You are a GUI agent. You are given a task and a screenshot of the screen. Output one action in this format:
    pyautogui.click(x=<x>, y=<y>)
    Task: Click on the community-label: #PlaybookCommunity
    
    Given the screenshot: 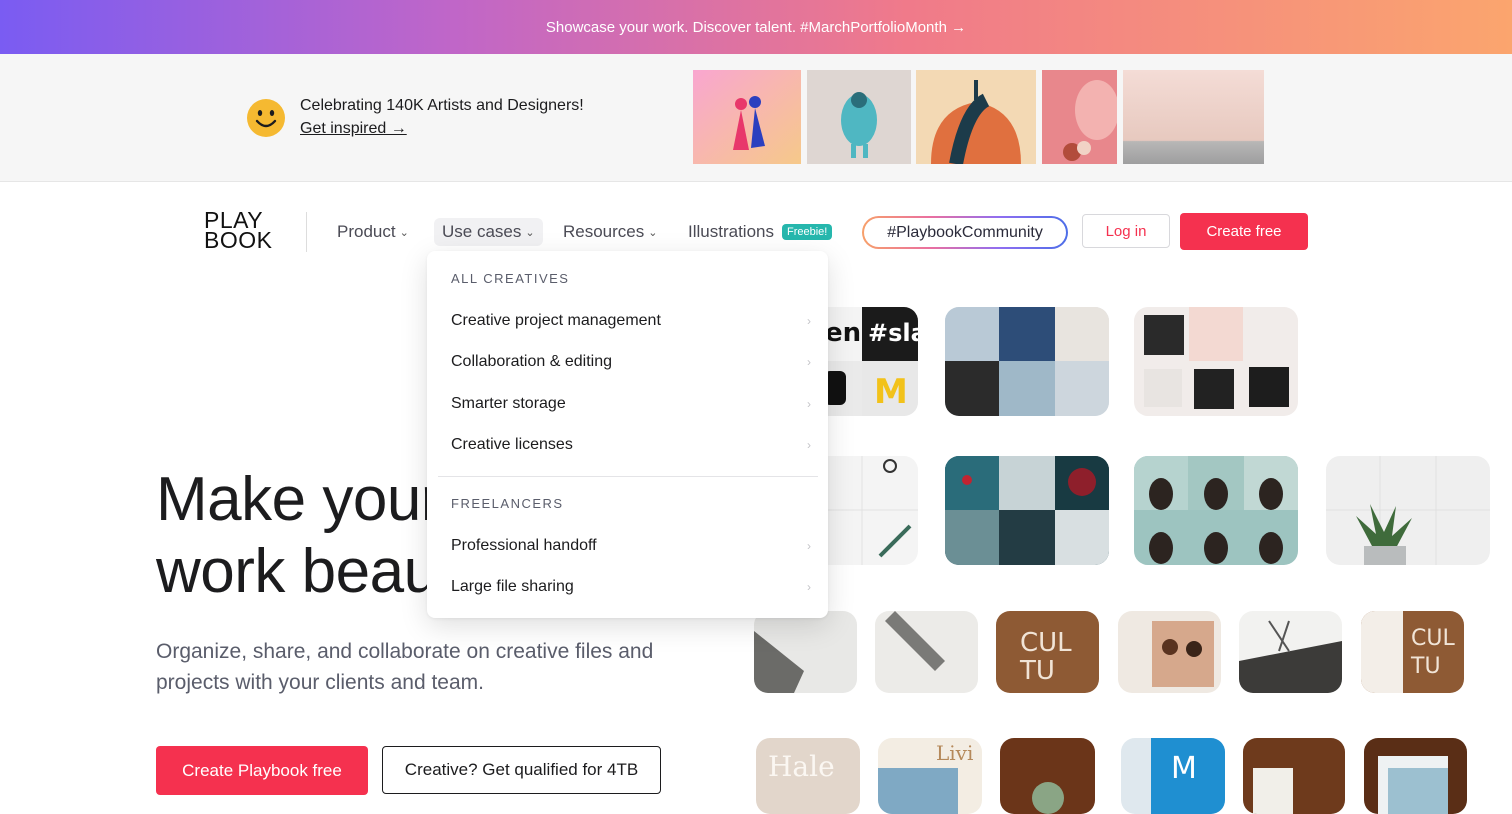 What is the action you would take?
    pyautogui.click(x=965, y=232)
    